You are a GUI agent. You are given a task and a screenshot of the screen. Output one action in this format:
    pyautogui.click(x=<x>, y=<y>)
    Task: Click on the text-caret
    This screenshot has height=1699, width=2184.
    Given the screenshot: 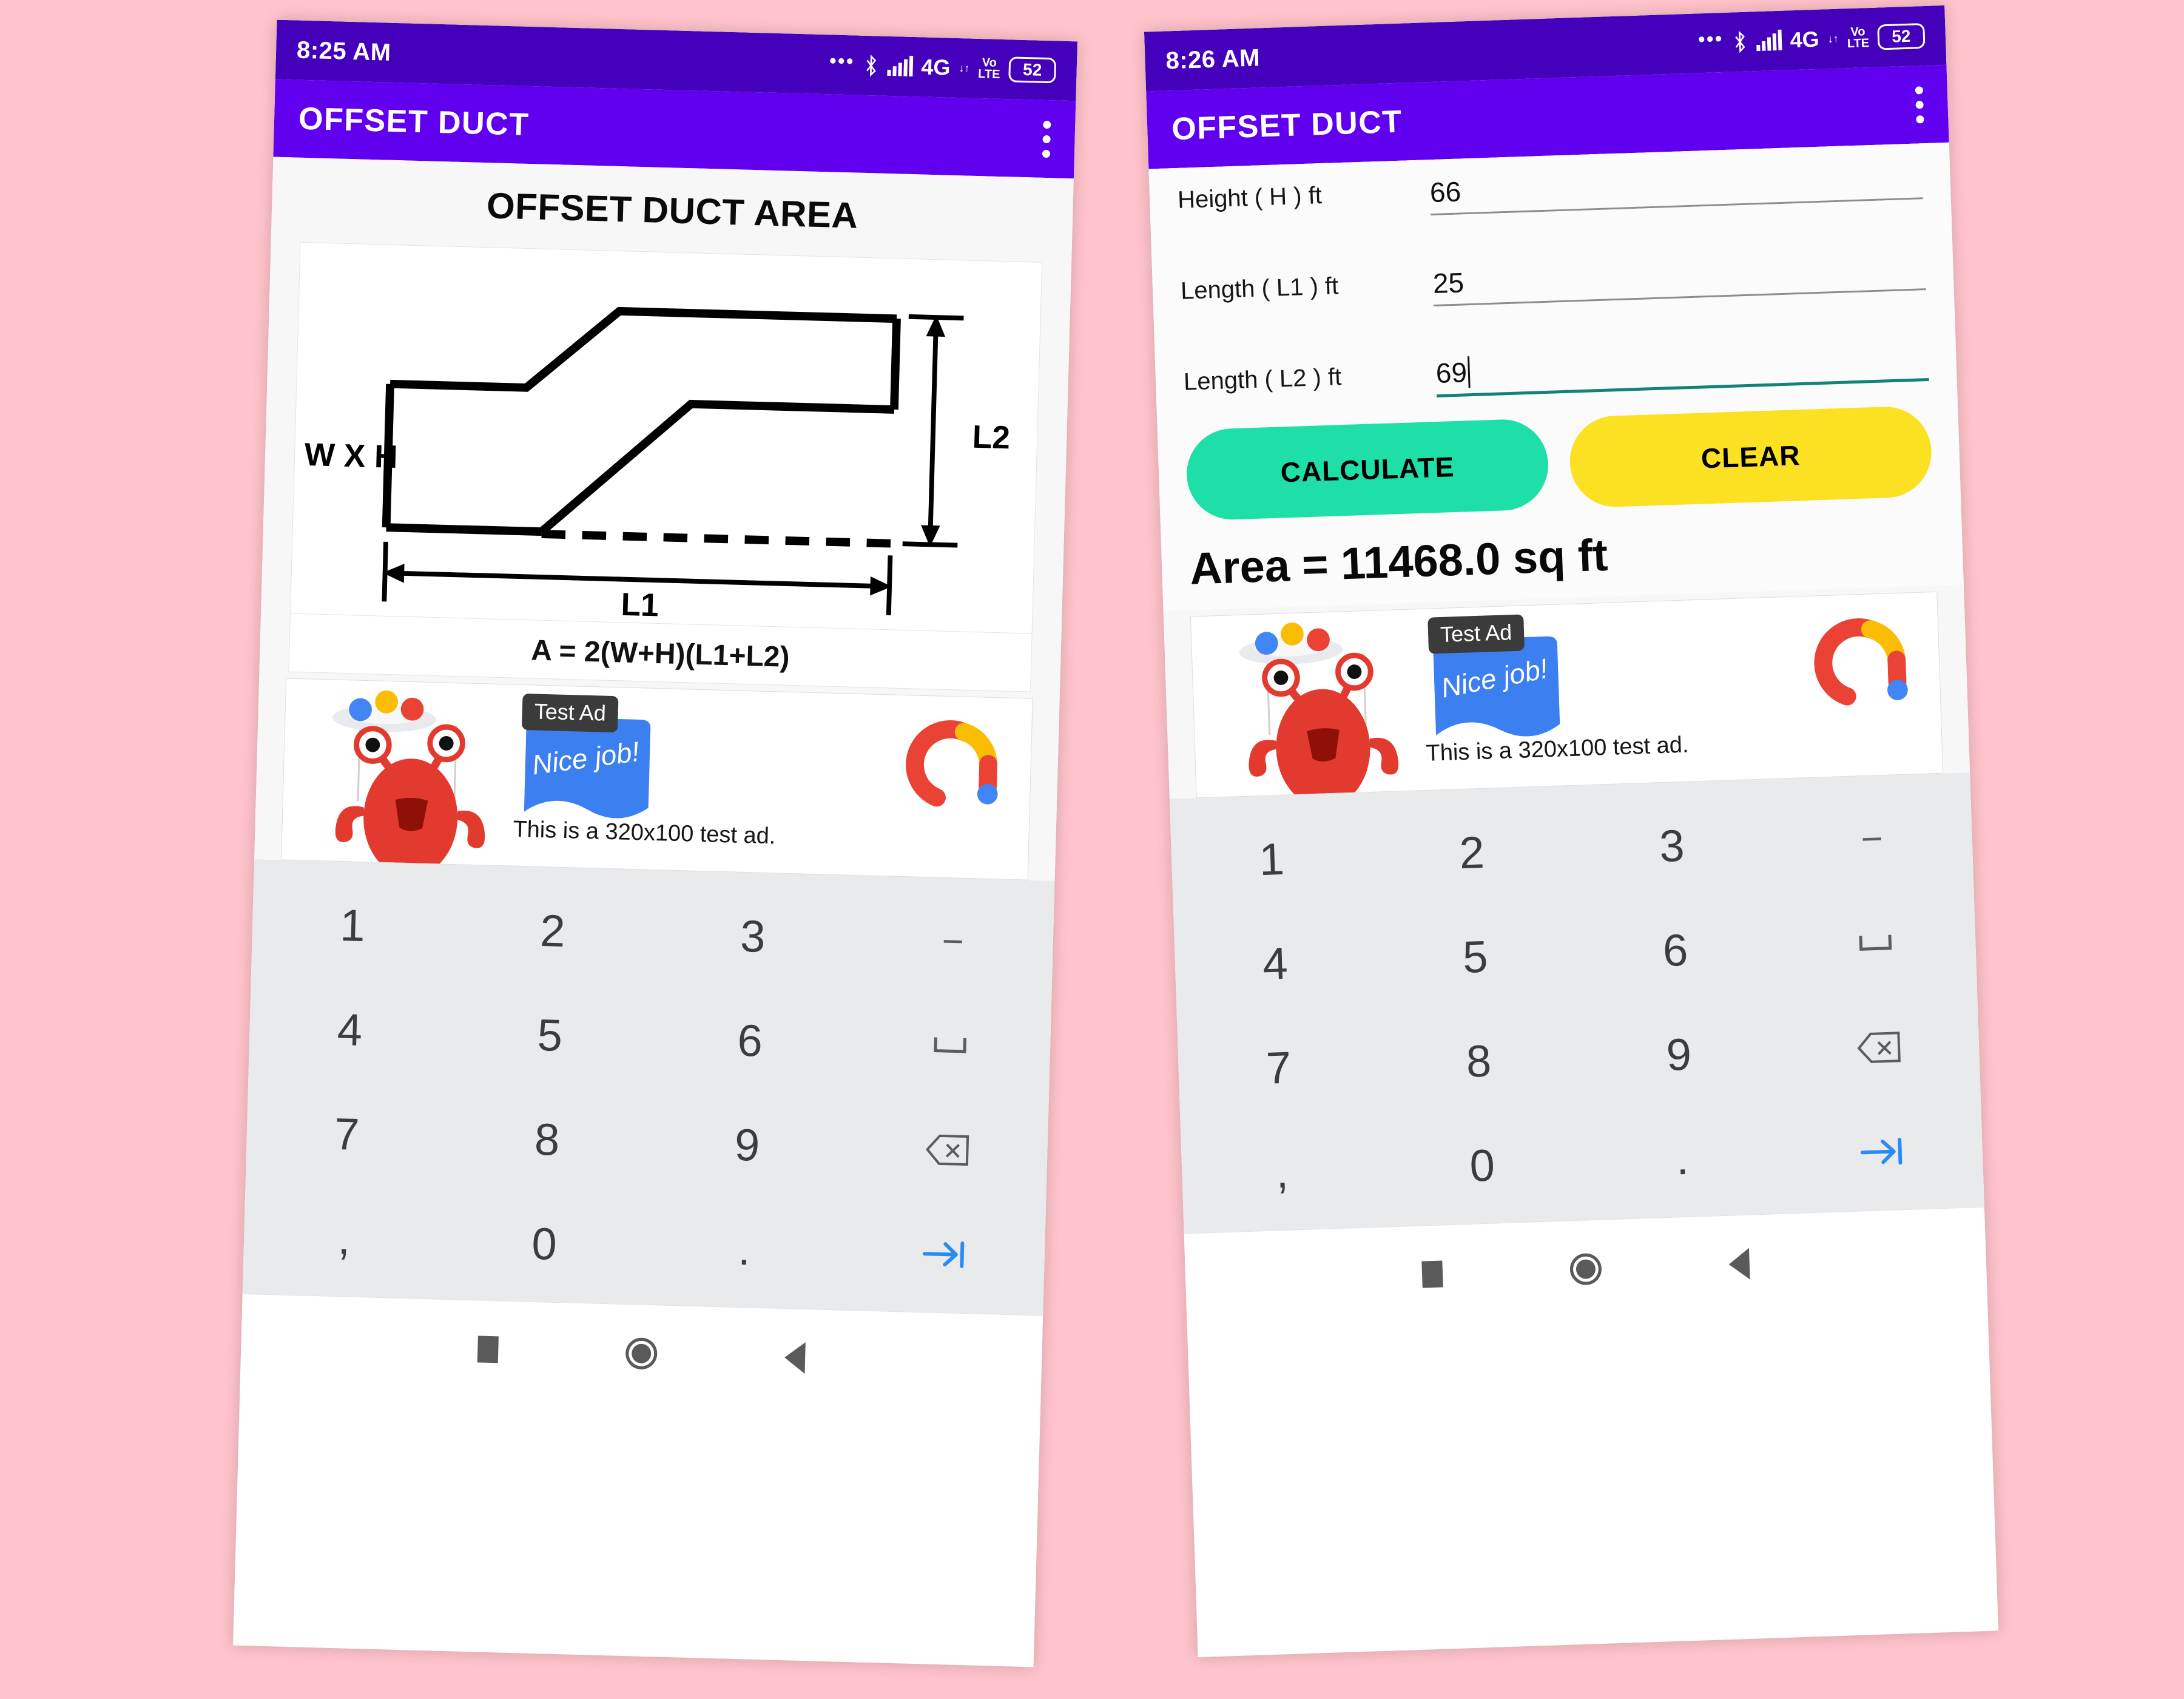 What is the action you would take?
    pyautogui.click(x=1469, y=372)
    